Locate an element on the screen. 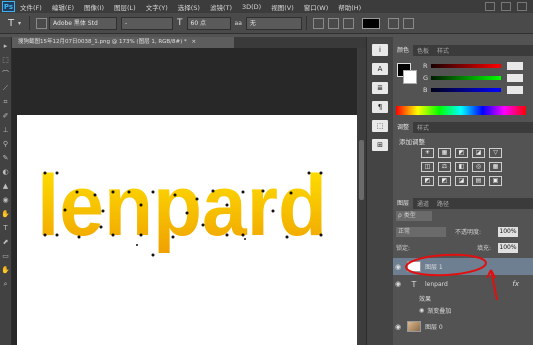 This screenshot has width=533, height=345. gradient-map-icon: ▤ is located at coordinates (478, 181).